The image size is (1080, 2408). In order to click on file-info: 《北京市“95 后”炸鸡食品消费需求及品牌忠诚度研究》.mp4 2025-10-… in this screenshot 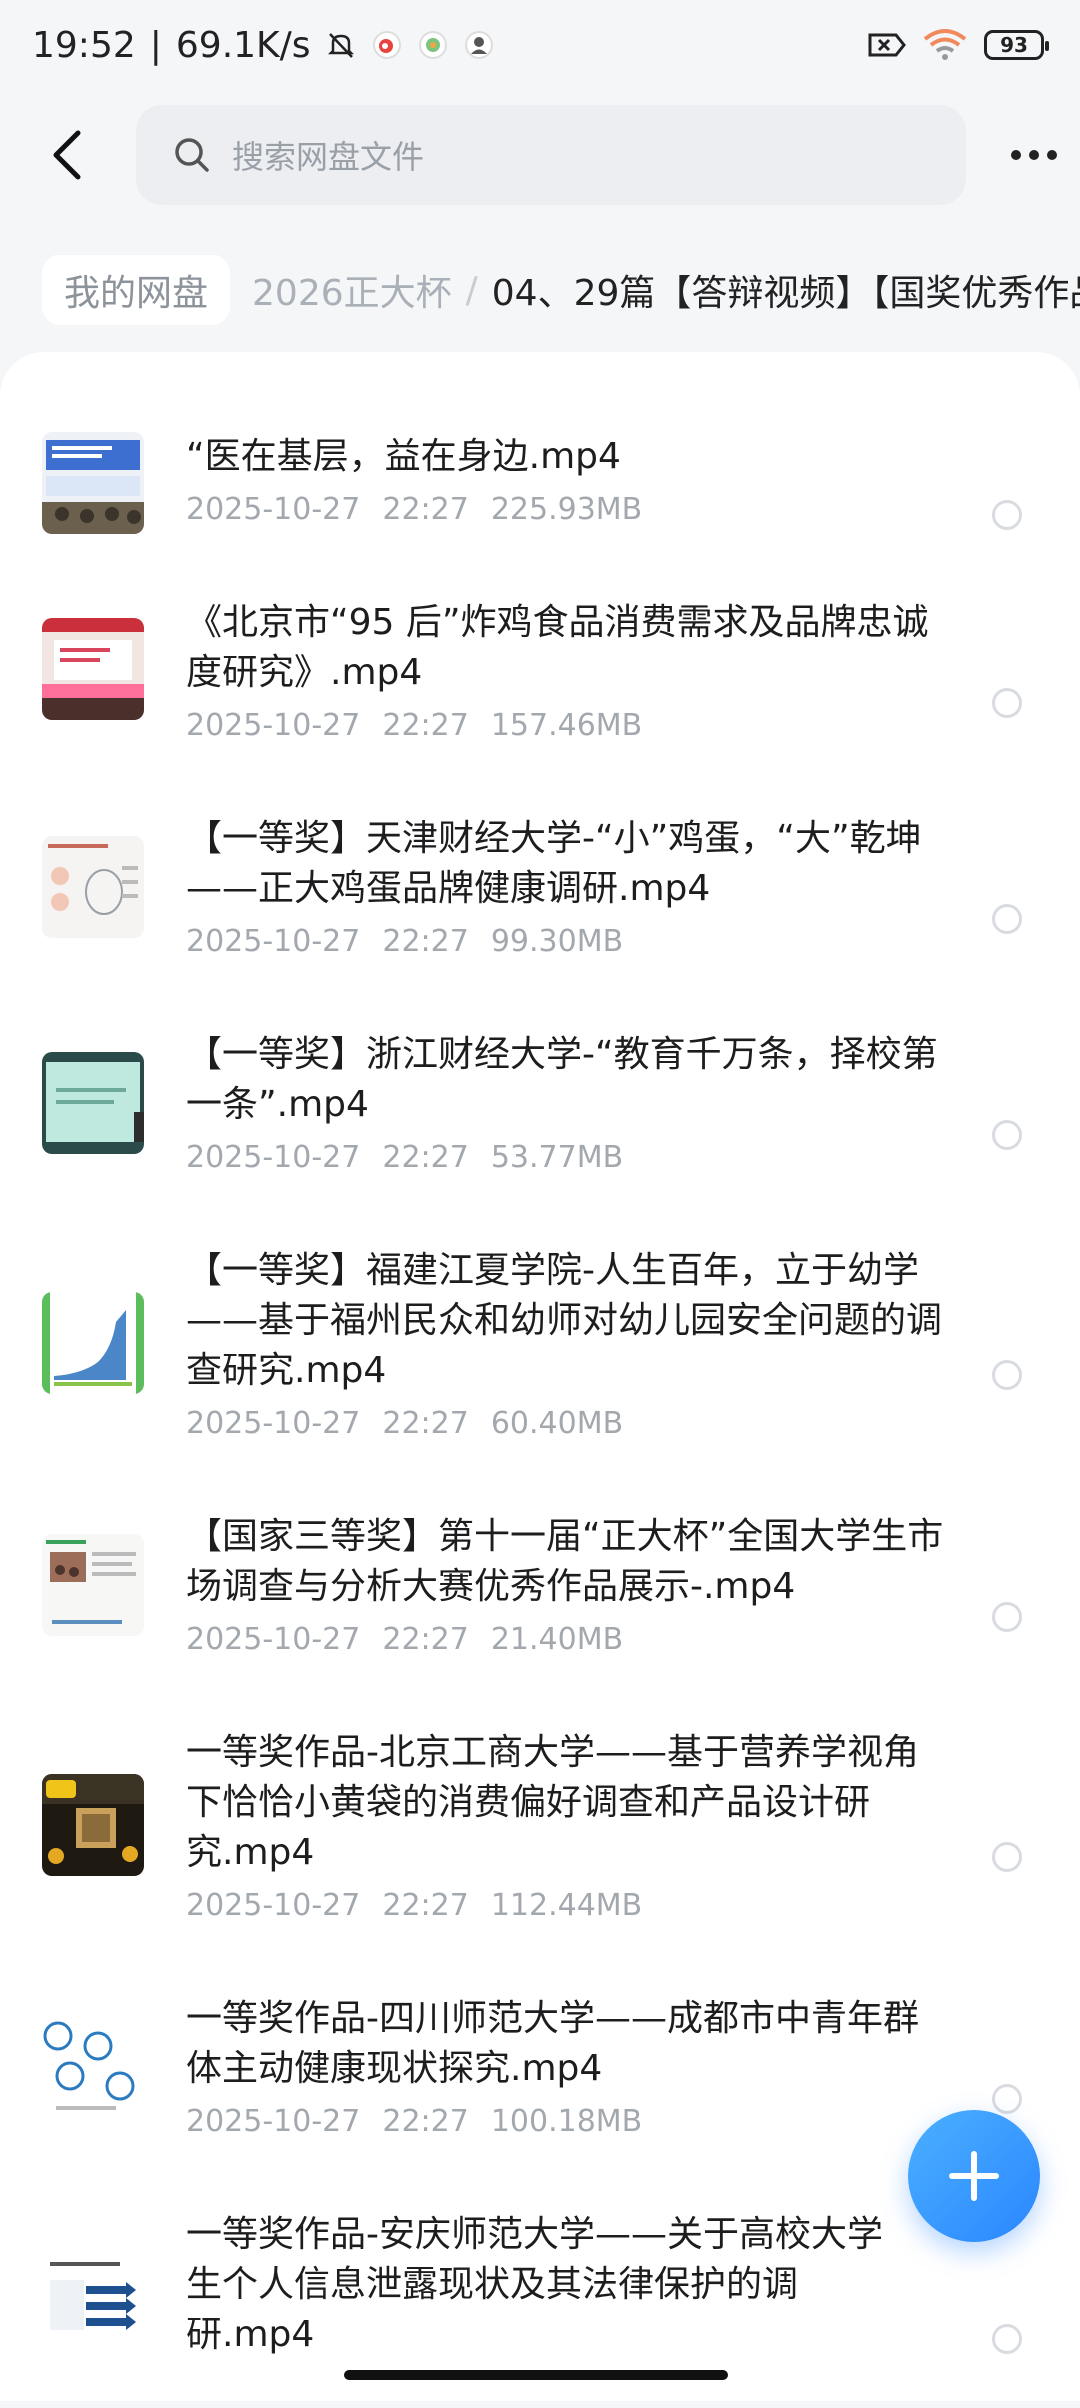, I will do `click(566, 673)`.